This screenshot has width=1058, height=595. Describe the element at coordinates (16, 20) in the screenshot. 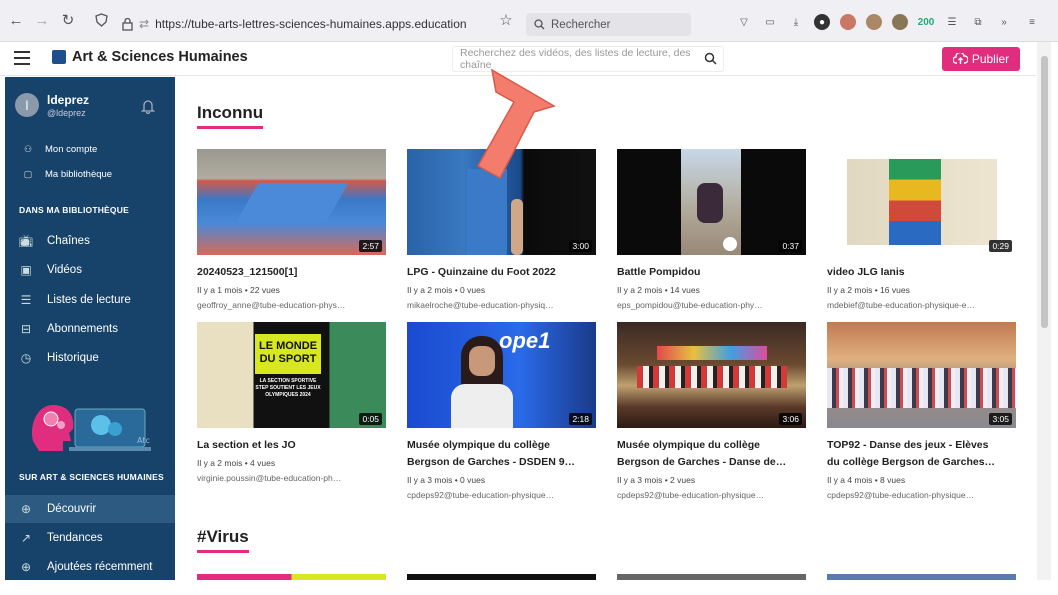

I see `back-icon: ←` at that location.